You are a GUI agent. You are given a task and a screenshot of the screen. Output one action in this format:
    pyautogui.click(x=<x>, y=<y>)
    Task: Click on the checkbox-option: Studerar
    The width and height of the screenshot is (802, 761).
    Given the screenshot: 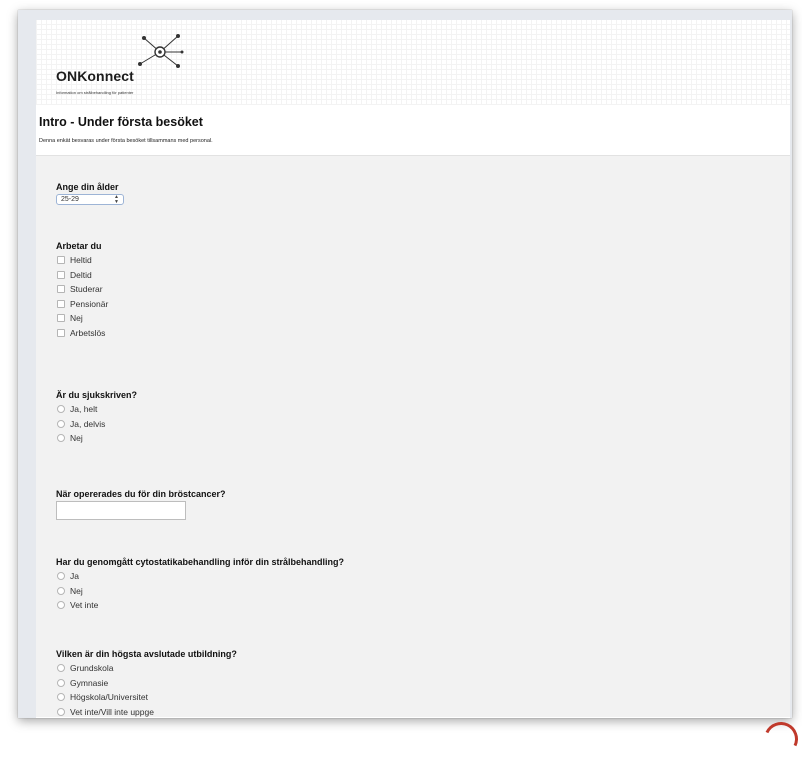 What is the action you would take?
    pyautogui.click(x=82, y=289)
    